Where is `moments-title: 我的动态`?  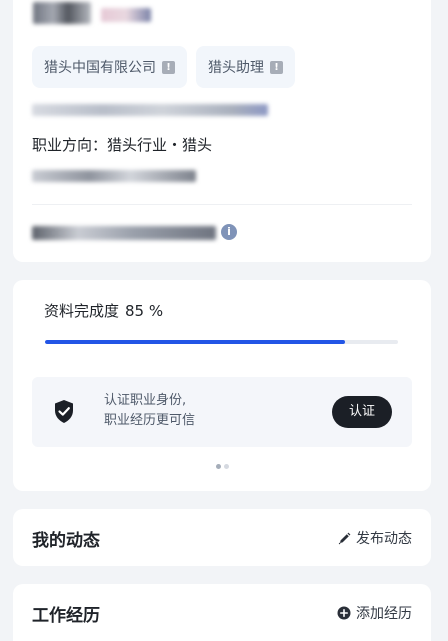
moments-title: 我的动态 is located at coordinates (66, 541).